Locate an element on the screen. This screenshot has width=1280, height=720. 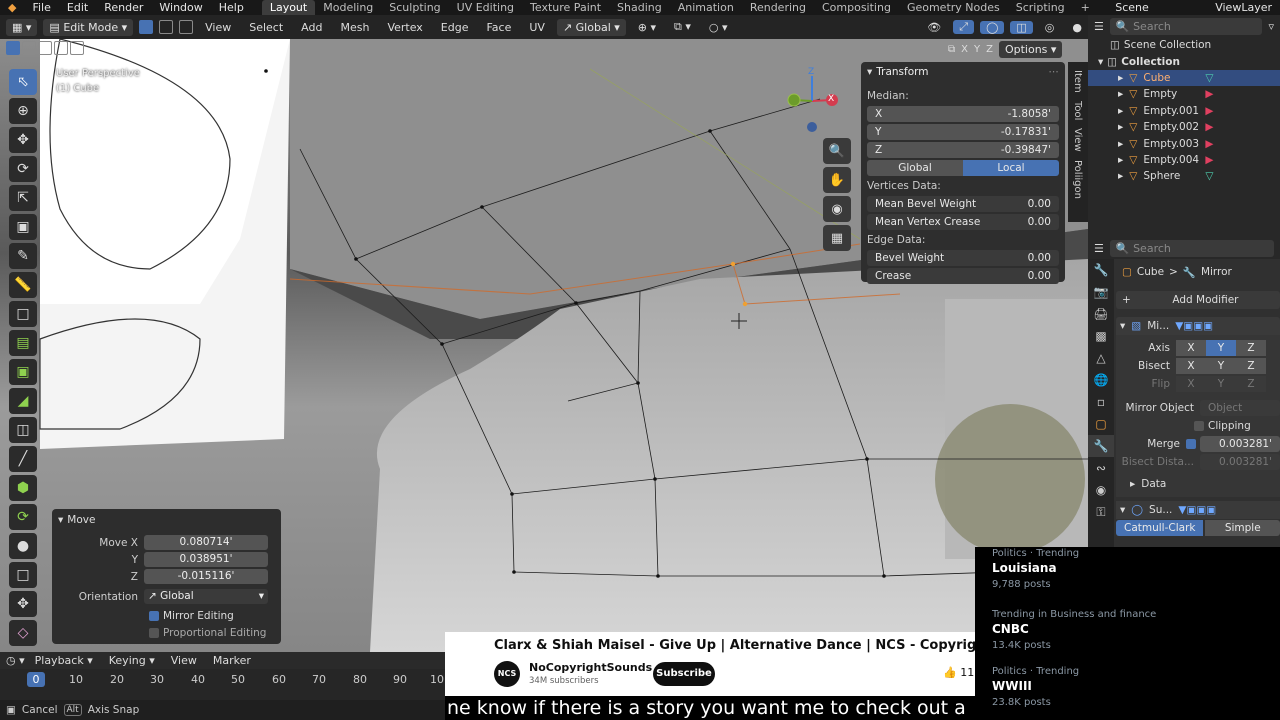
options-dropdown: Options ▾ is located at coordinates (1030, 49).